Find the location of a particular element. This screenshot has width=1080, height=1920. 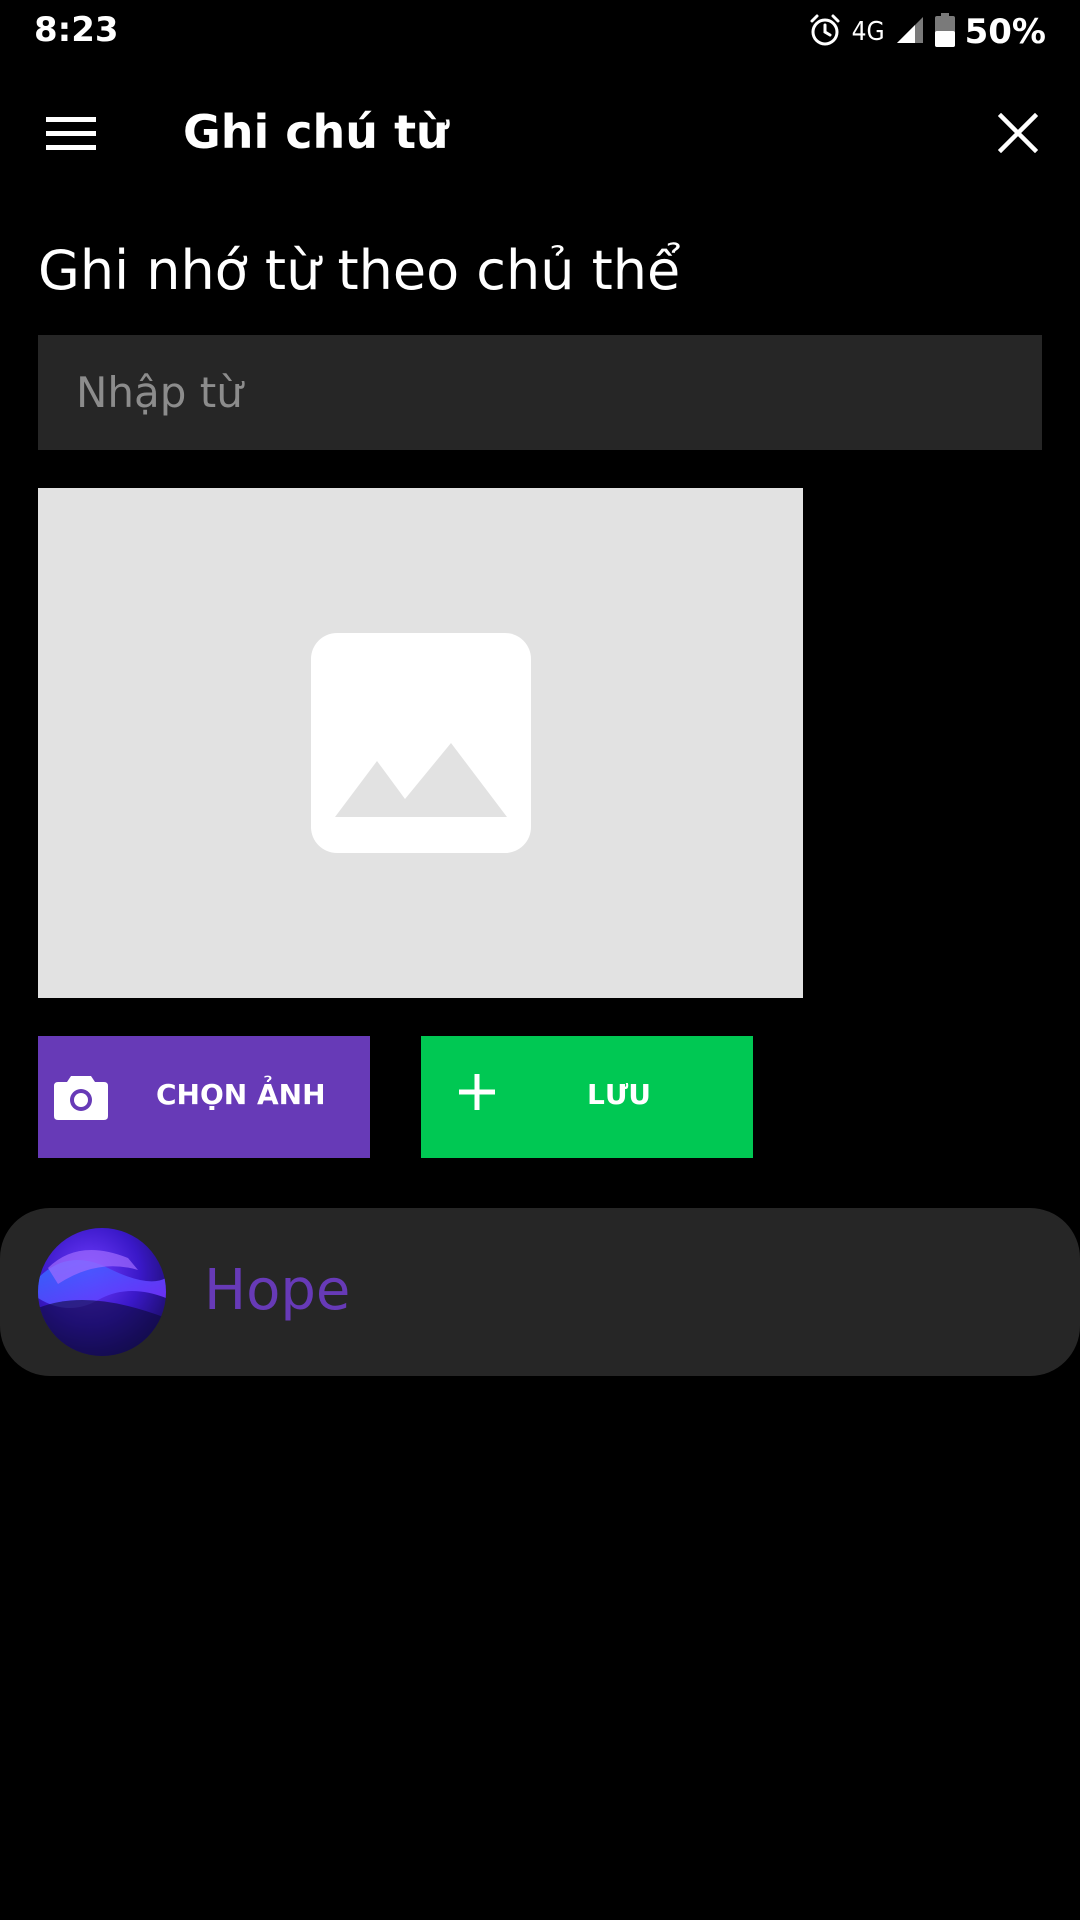

status-bar: 8:23 4G 50% is located at coordinates (540, 32).